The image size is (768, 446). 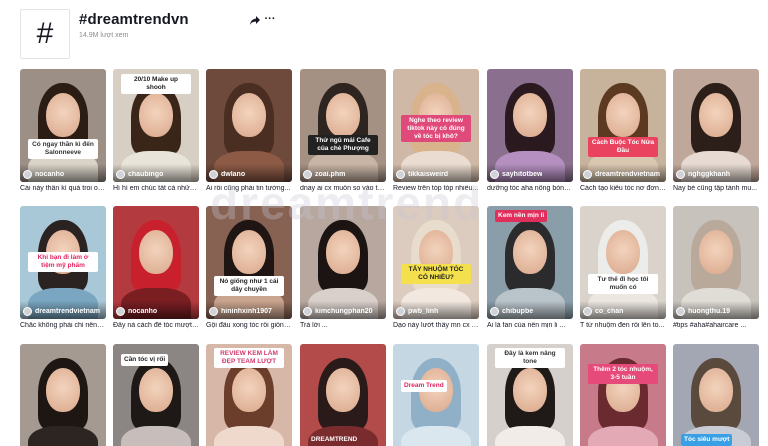 I want to click on video-author: zoai.phm, so click(x=324, y=174).